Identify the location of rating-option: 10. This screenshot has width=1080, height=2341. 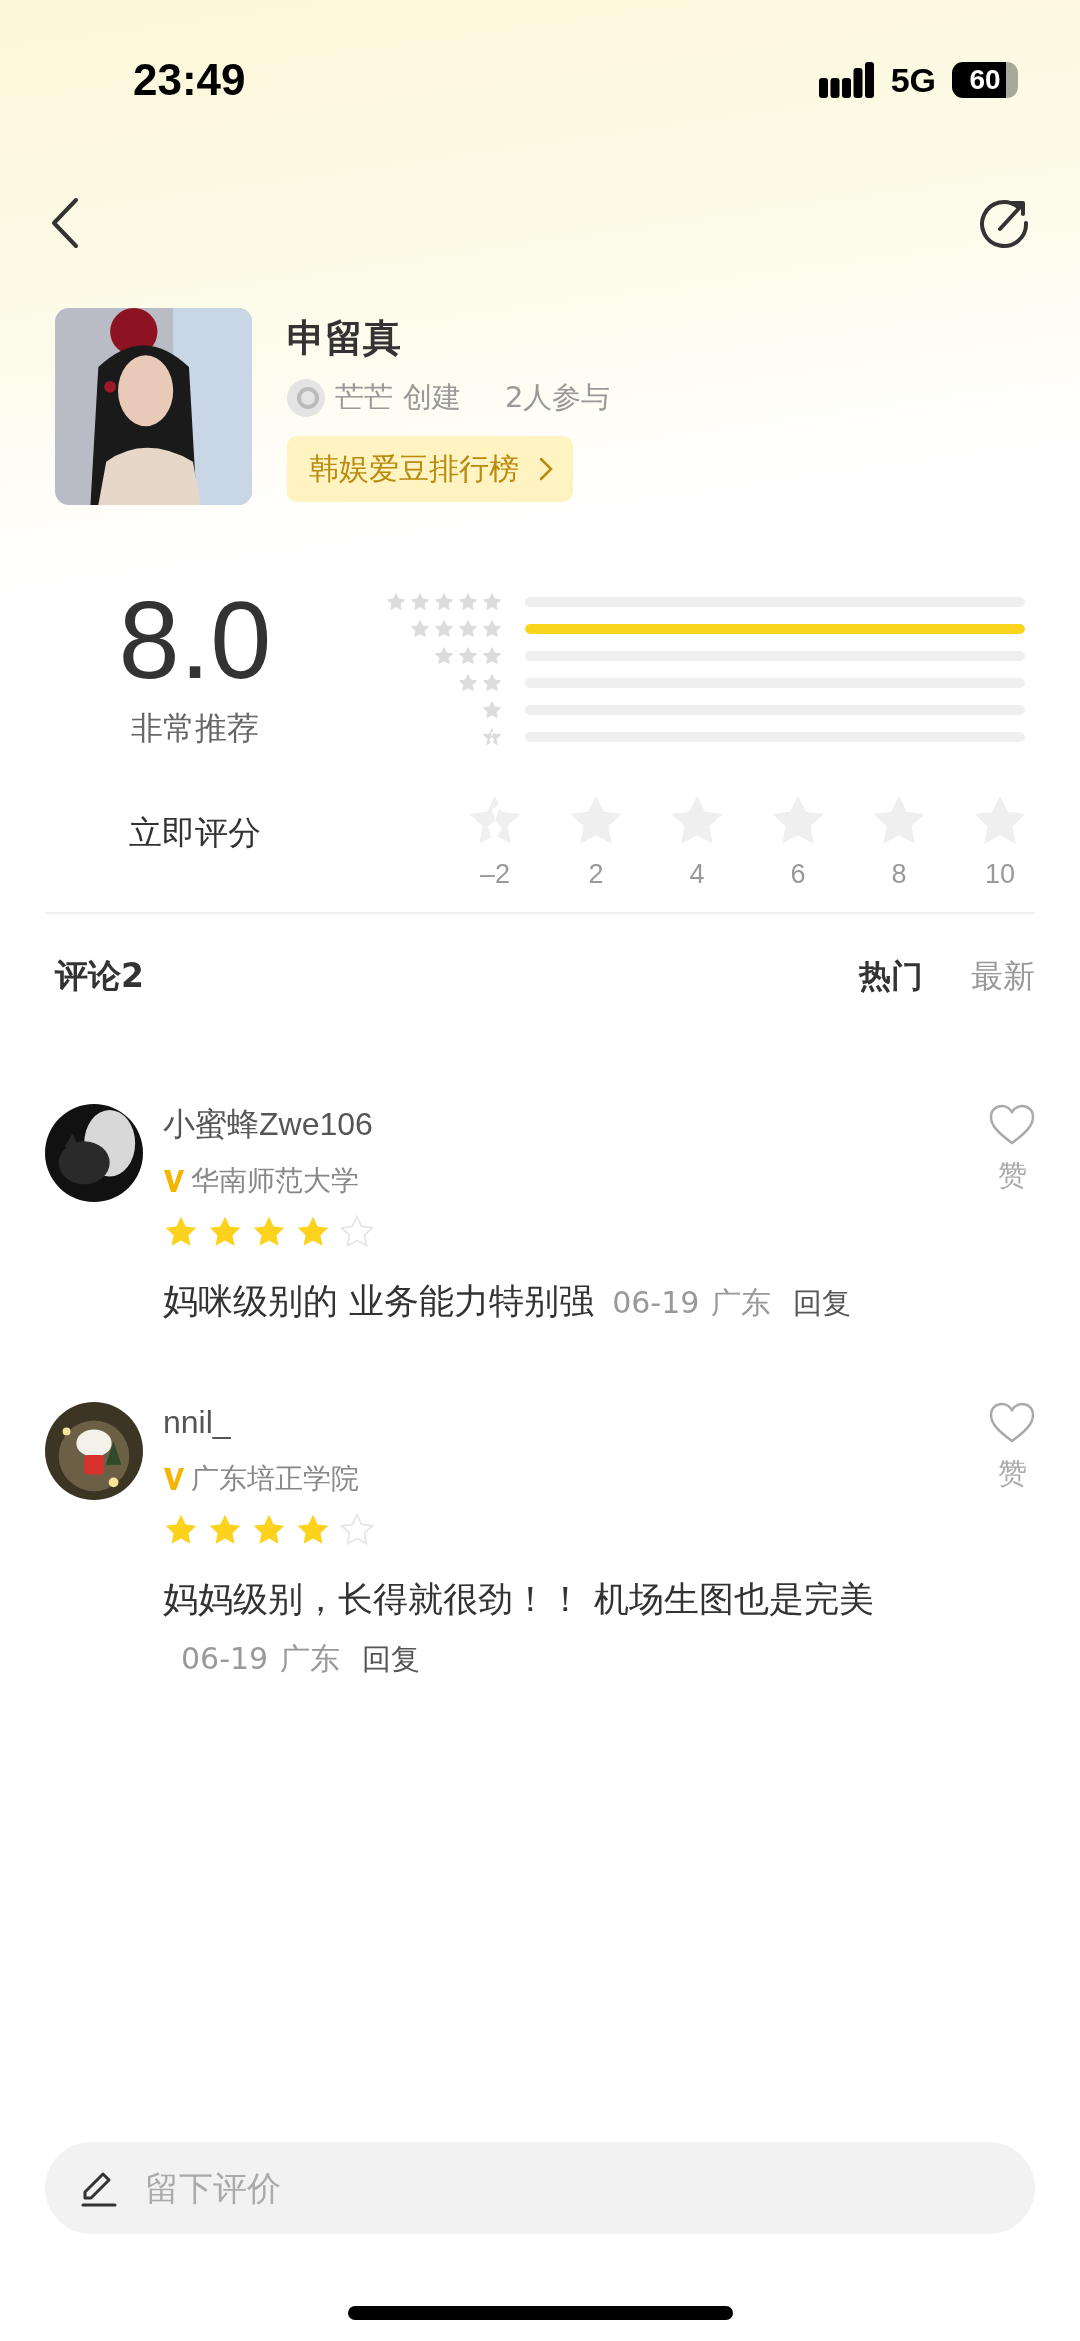
(1000, 840).